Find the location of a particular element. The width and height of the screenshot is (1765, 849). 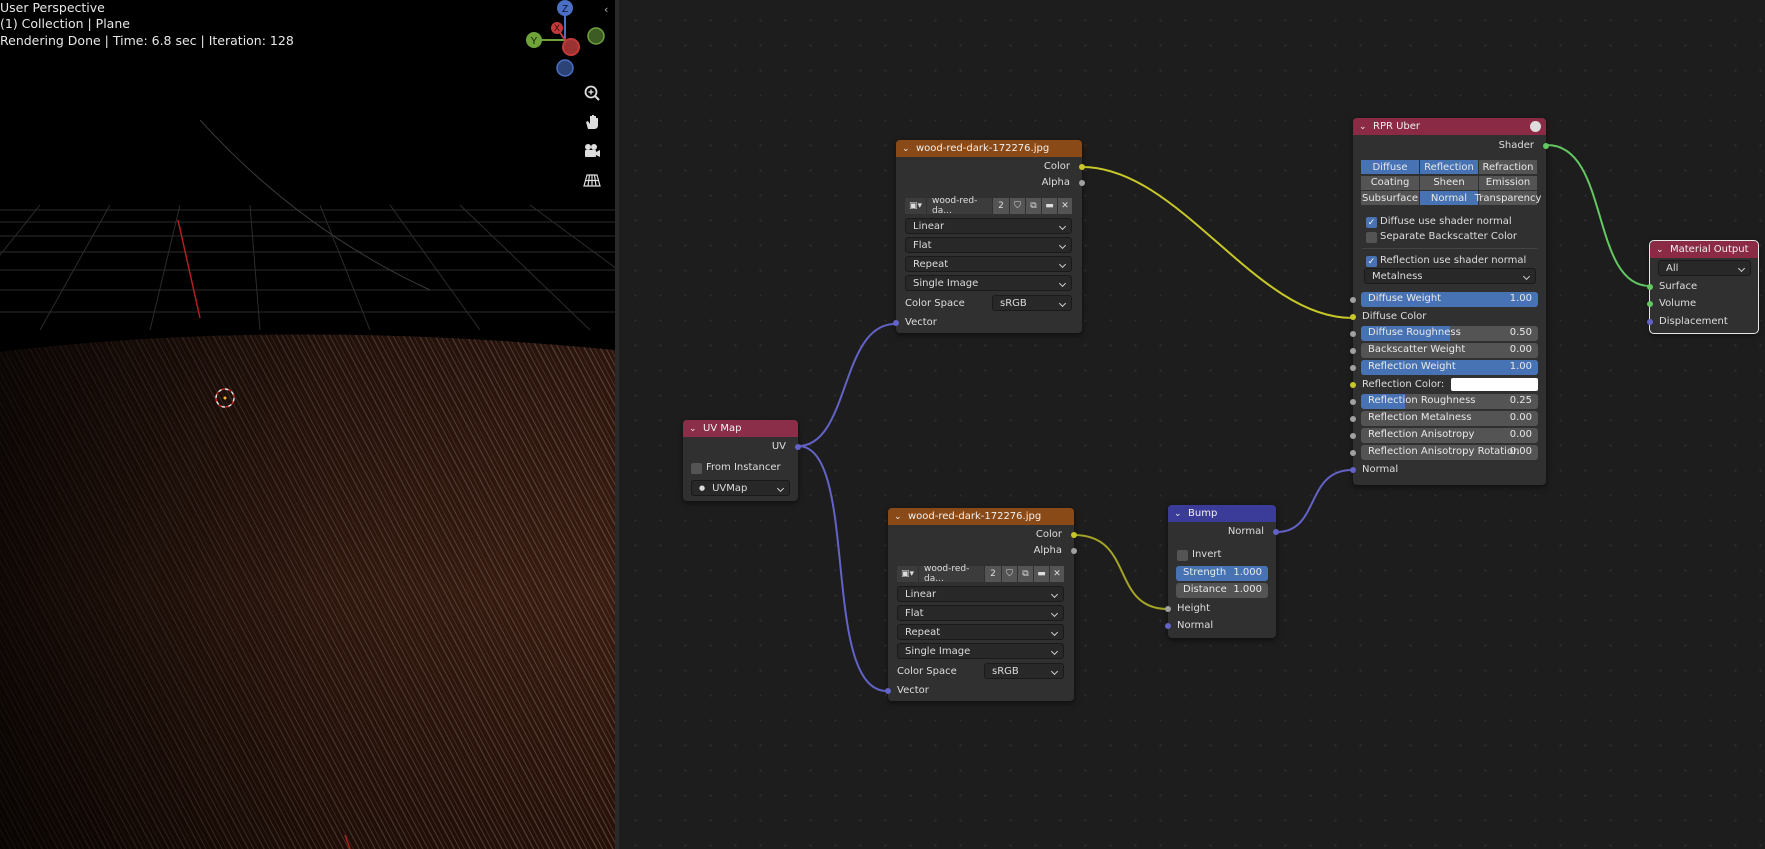

navigation-gizmo: Z Y X is located at coordinates (570, 41).